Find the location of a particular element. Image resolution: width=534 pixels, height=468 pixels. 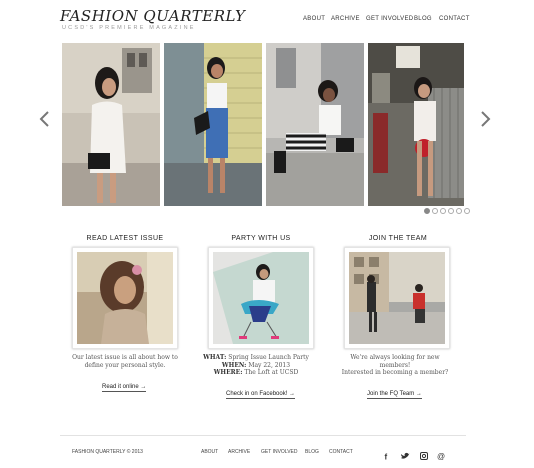

footer-divider is located at coordinates (263, 435).